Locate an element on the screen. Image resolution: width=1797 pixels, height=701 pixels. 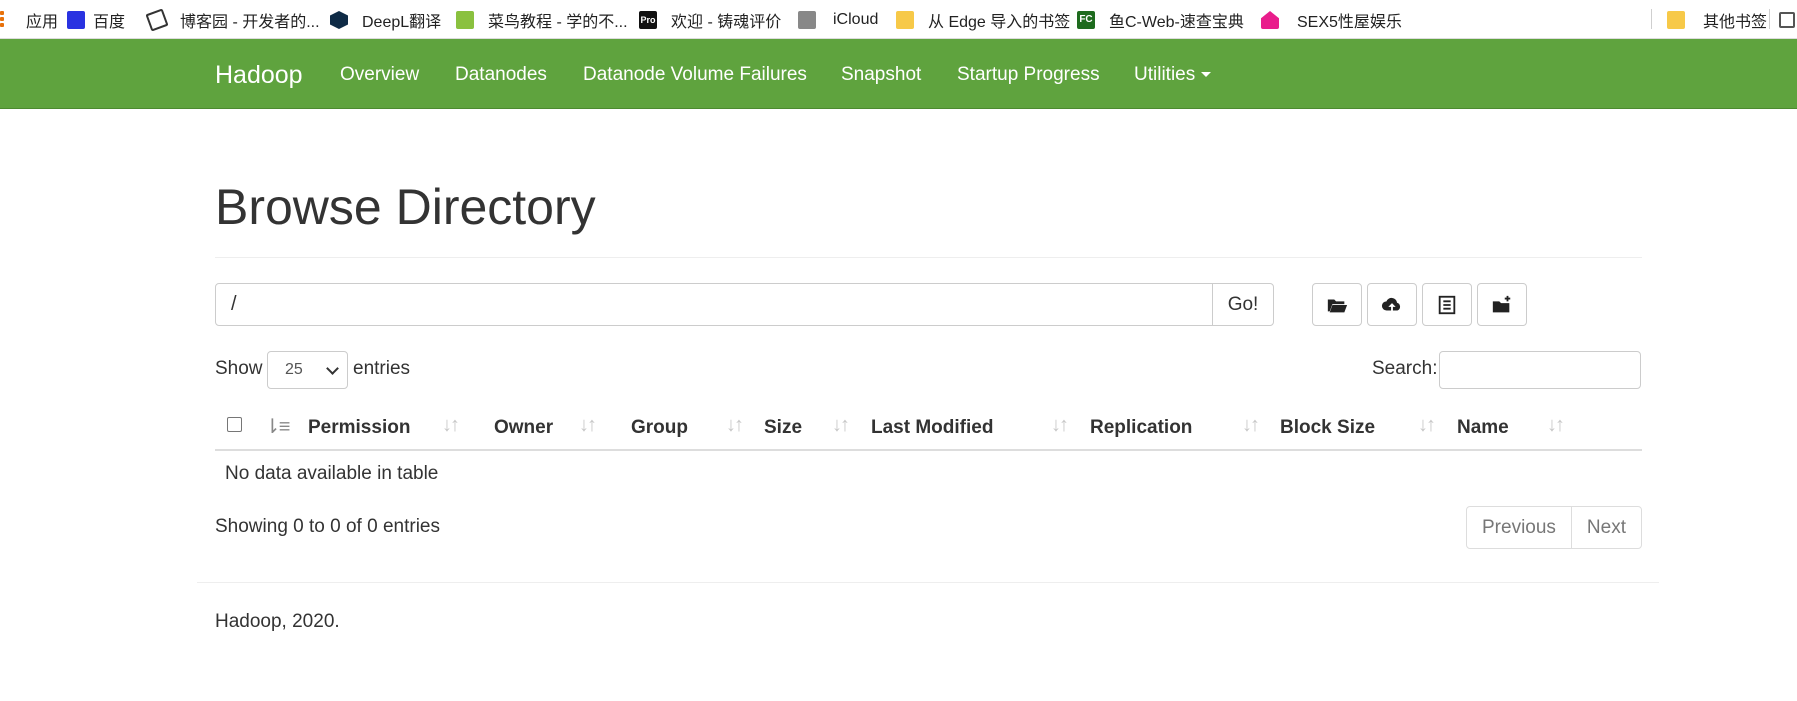
bookmark-apps: 应用 is located at coordinates (29, 20).